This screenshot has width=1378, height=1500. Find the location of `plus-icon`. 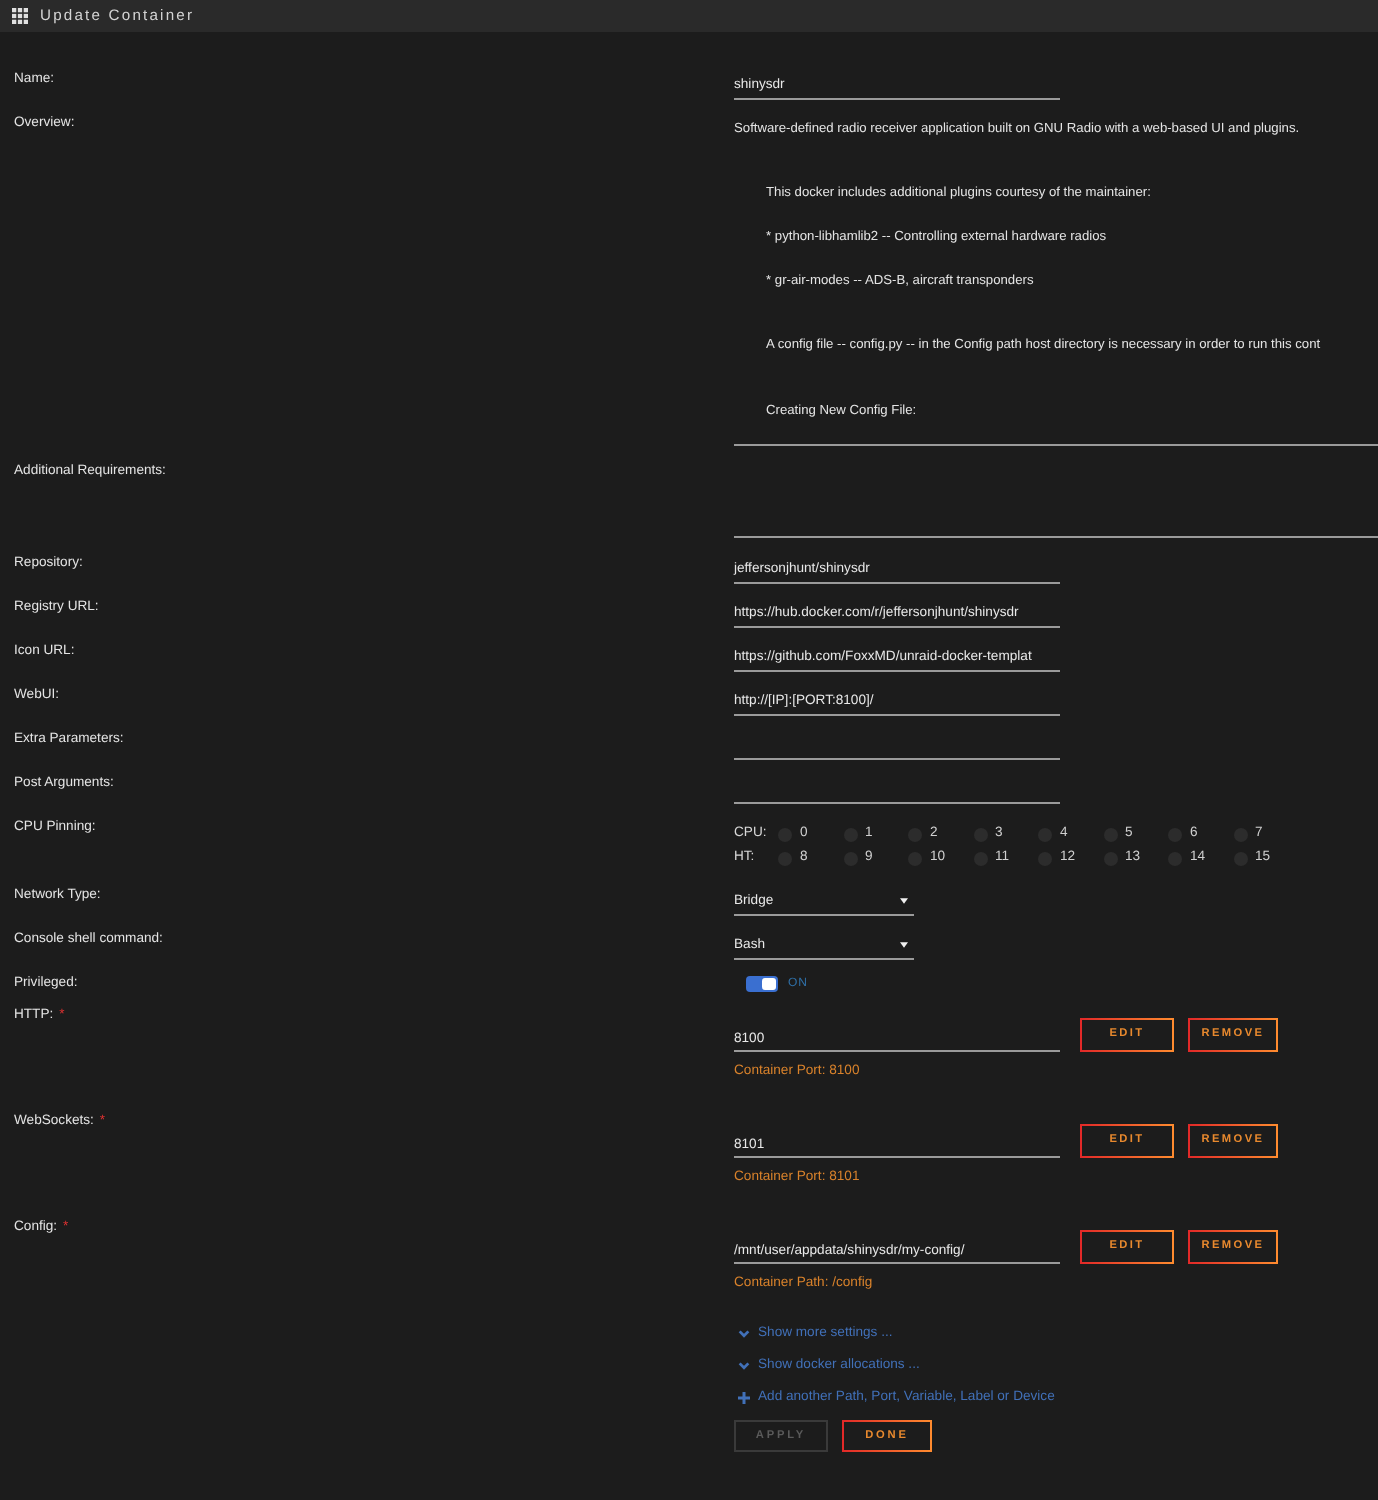

plus-icon is located at coordinates (744, 1398).